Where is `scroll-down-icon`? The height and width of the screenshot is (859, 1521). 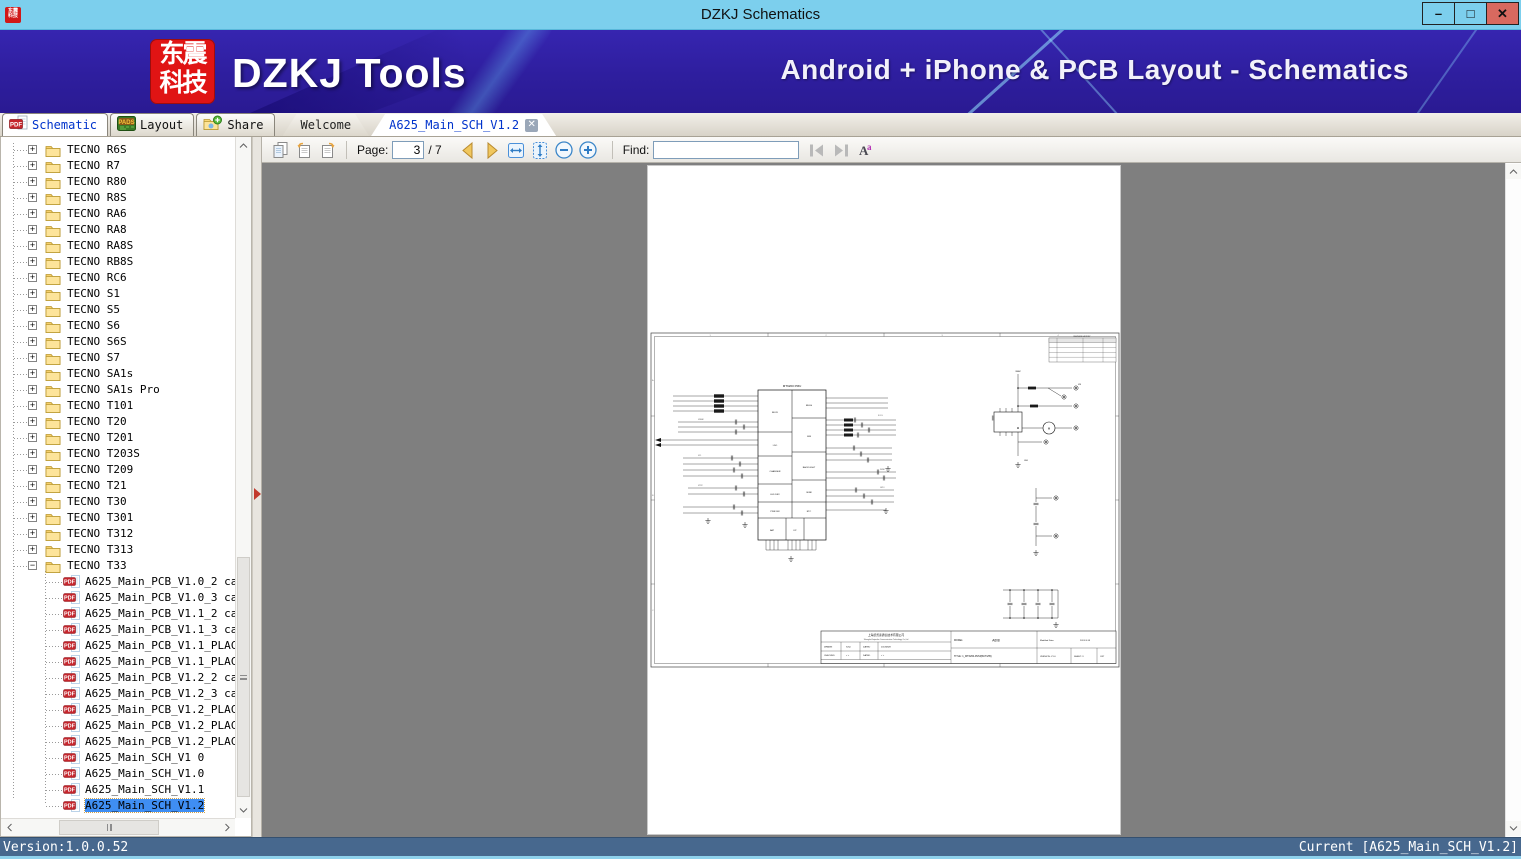
scroll-down-icon is located at coordinates (243, 810).